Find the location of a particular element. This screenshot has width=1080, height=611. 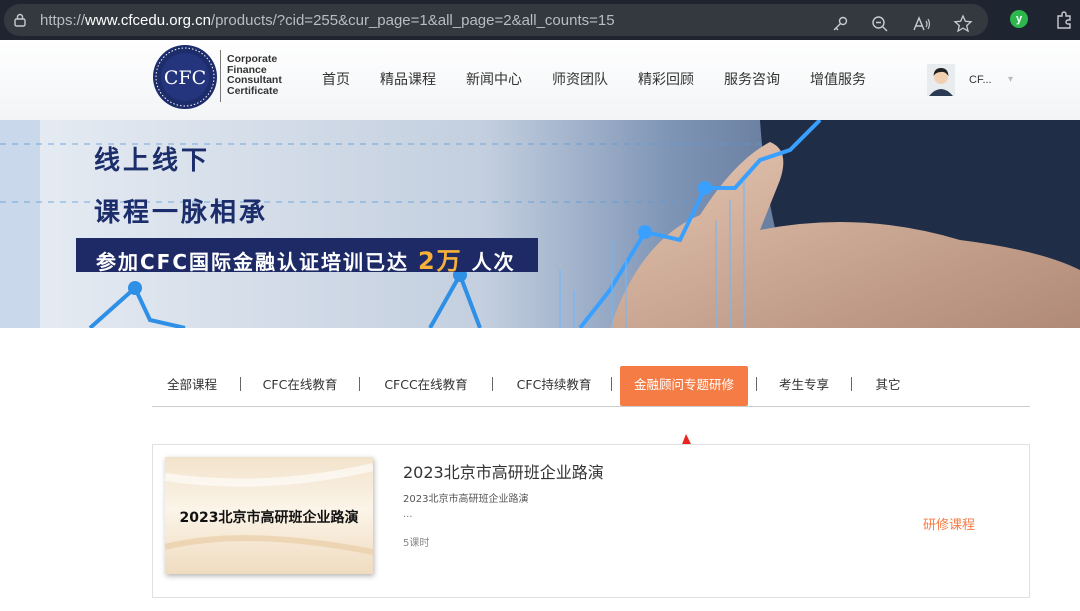

tab-other: 其它 is located at coordinates (888, 386).